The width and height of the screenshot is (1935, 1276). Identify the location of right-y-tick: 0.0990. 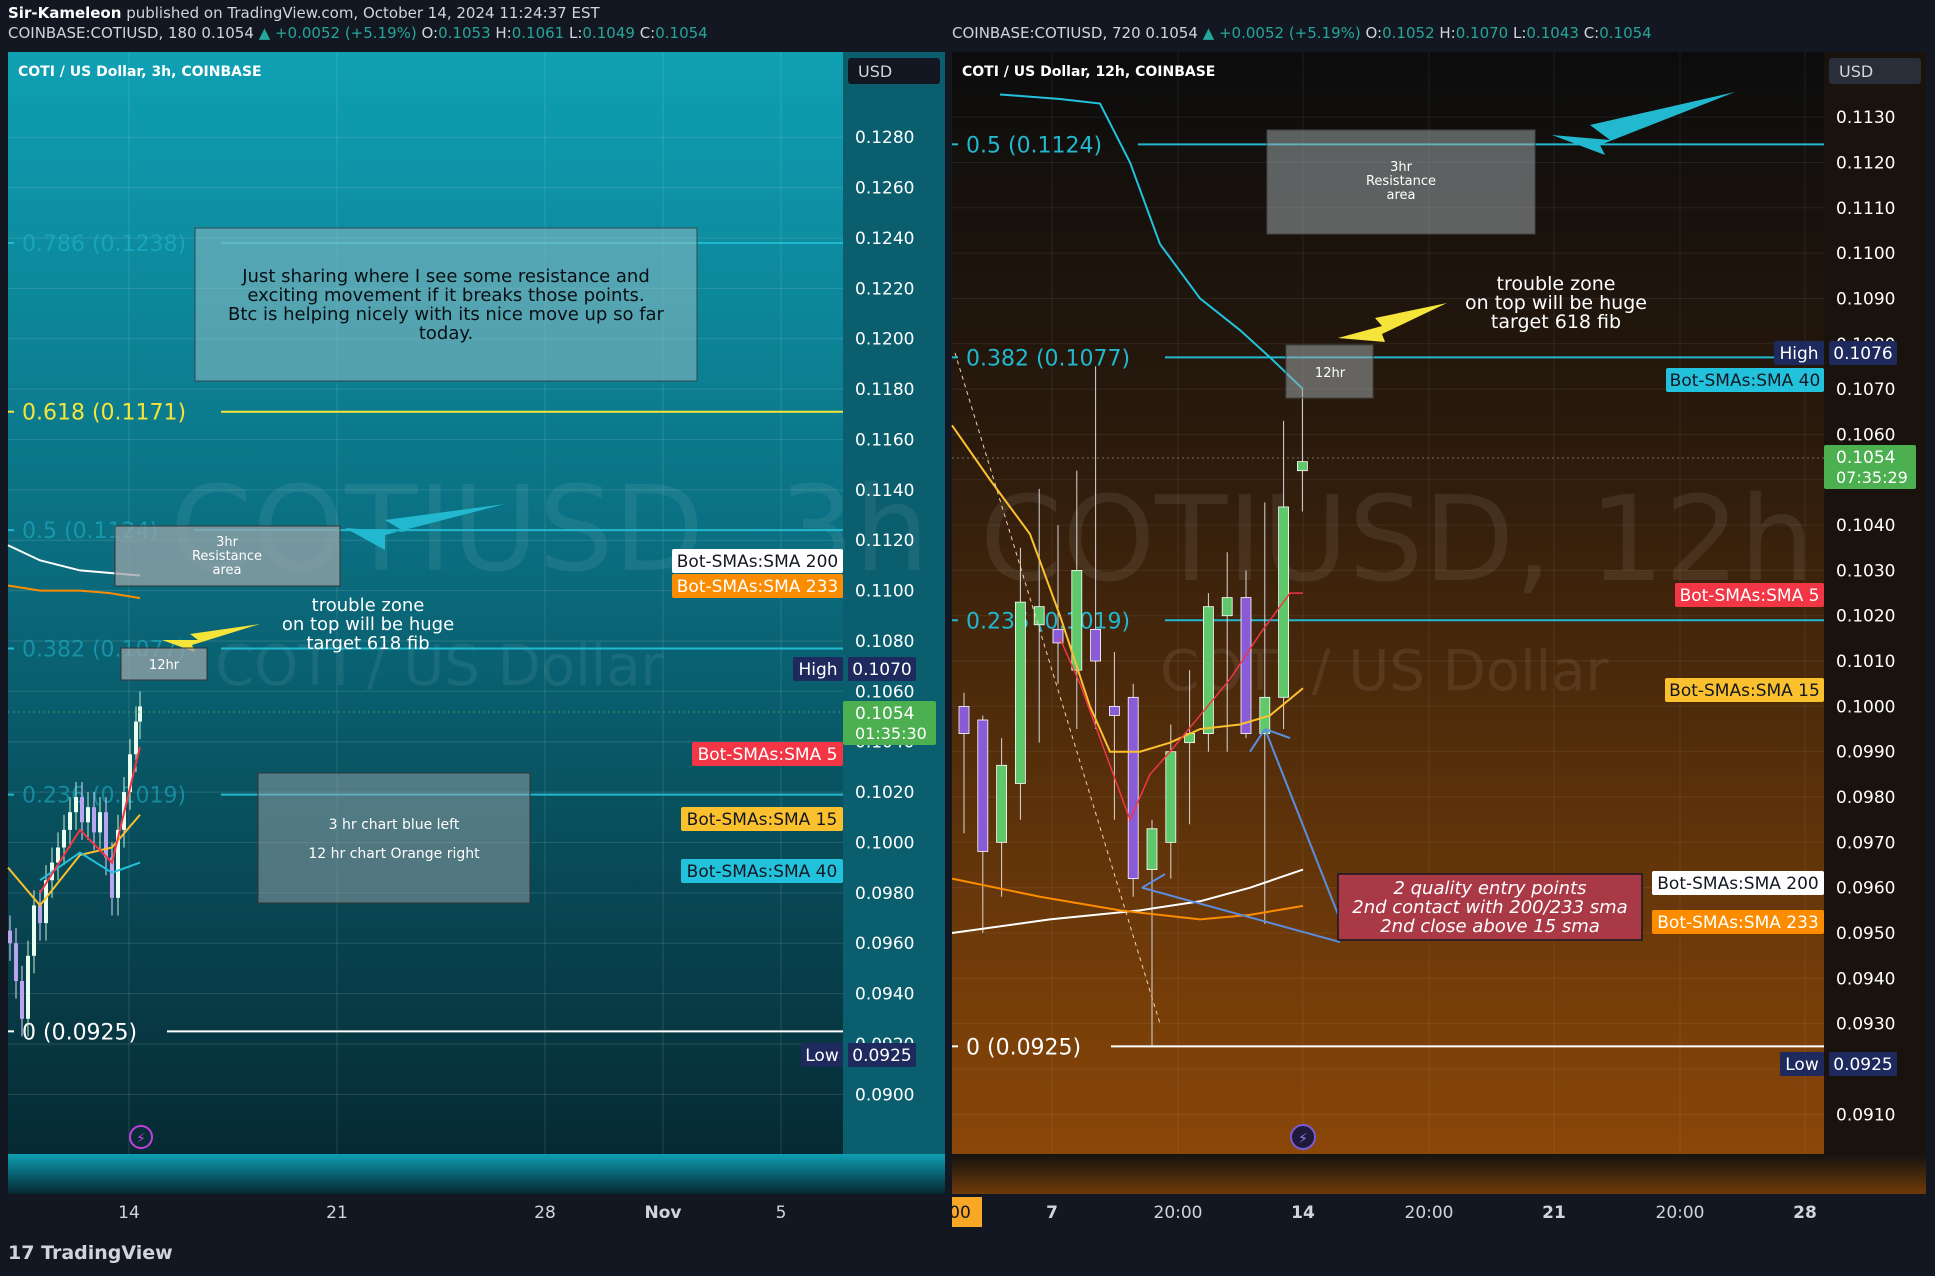
(1865, 753).